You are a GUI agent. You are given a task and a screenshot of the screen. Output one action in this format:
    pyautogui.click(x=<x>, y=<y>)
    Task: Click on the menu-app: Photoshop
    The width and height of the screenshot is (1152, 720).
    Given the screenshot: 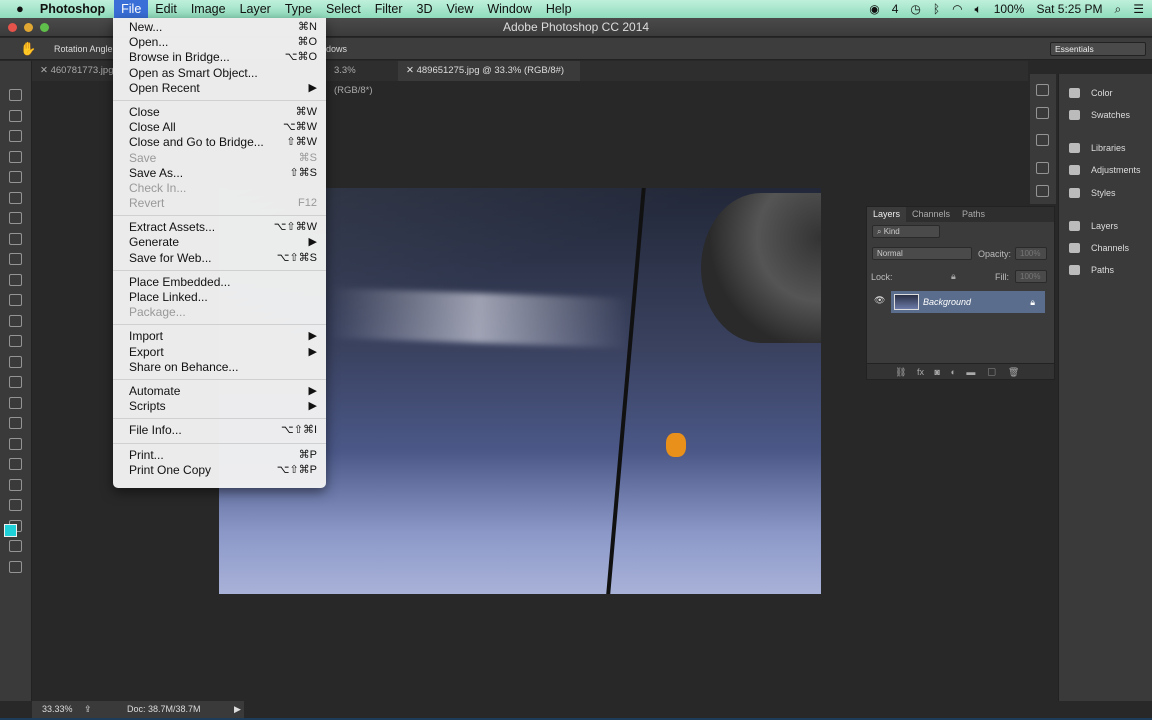 What is the action you would take?
    pyautogui.click(x=72, y=9)
    